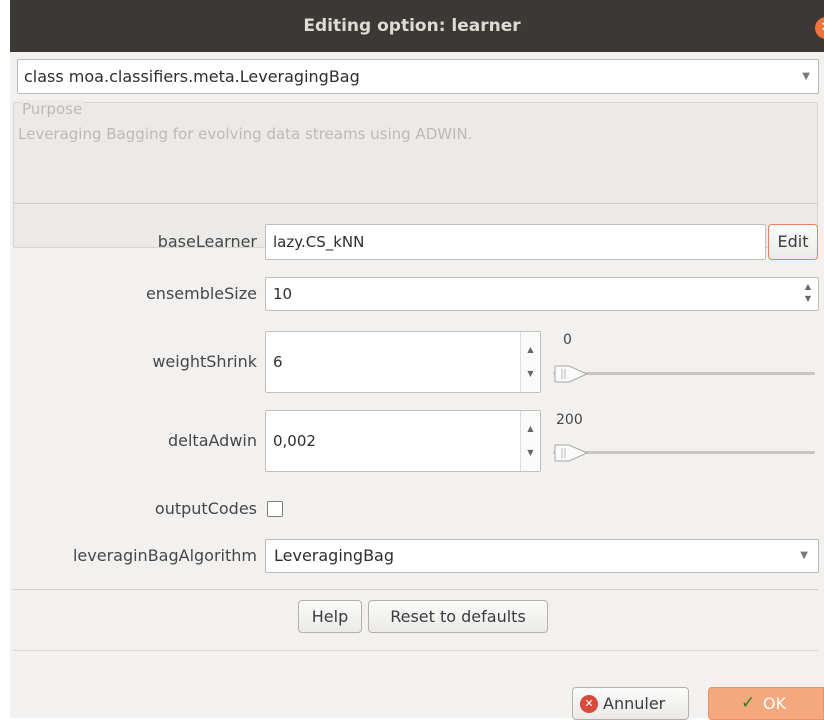  I want to click on class-selector-value: class moa.classifiers.meta.LeveragingBag, so click(192, 76).